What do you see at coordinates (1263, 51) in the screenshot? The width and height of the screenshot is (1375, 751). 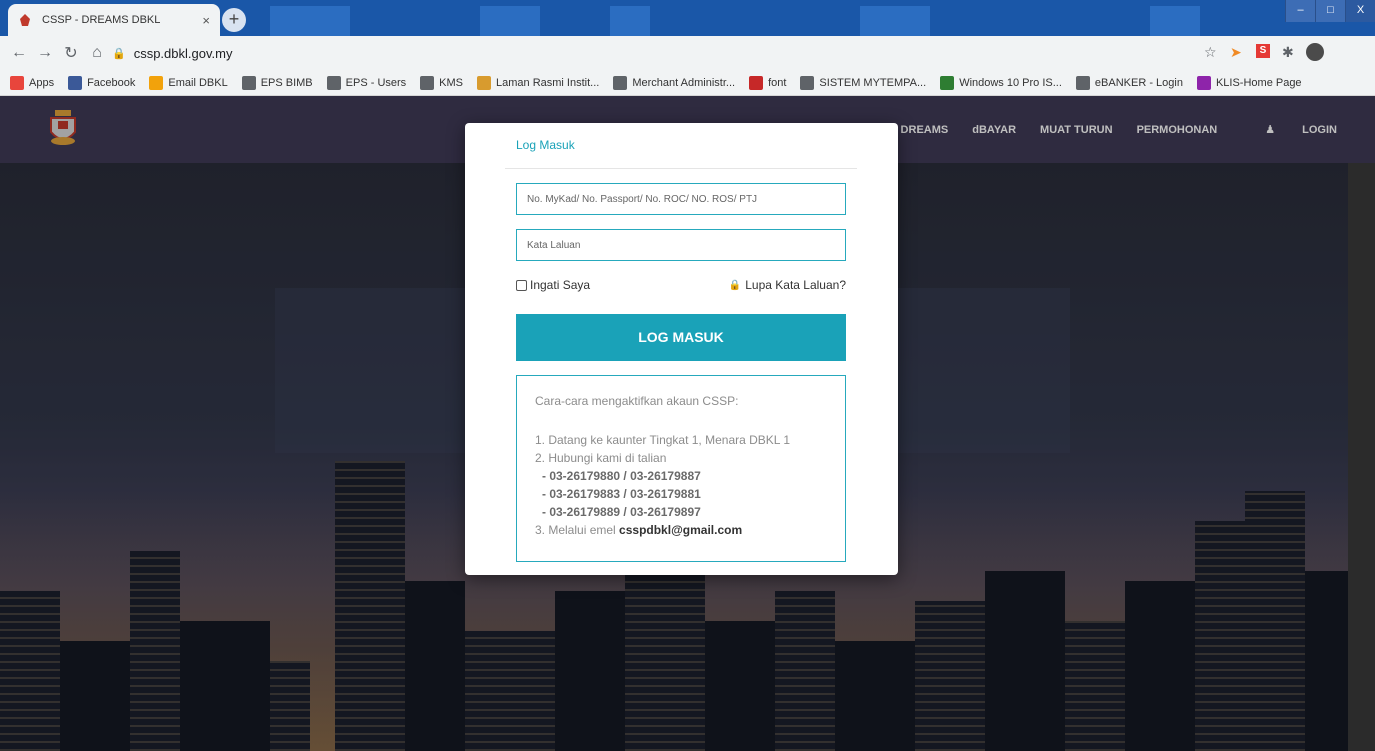 I see `extension-s-icon: S` at bounding box center [1263, 51].